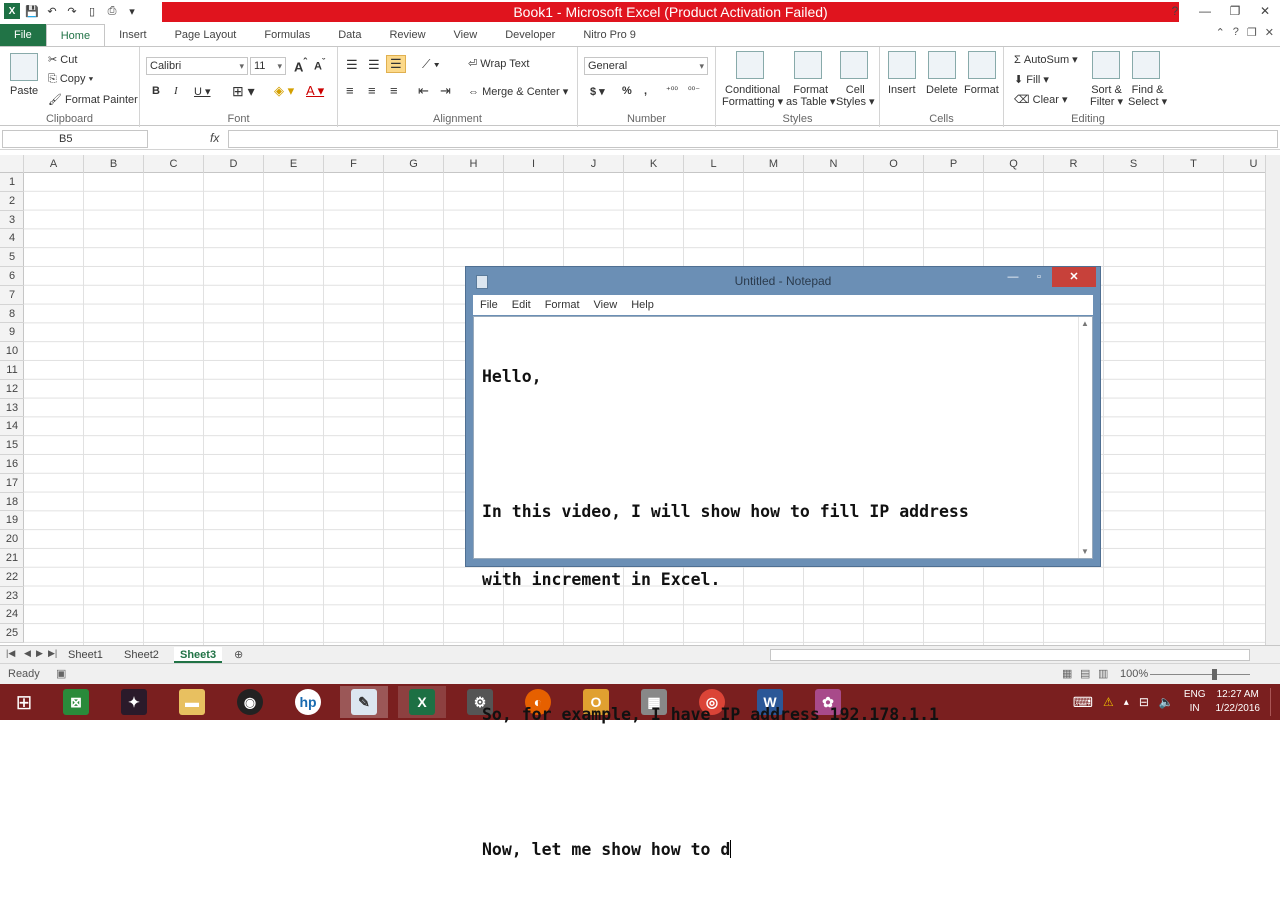 The image size is (1280, 906). Describe the element at coordinates (12, 633) in the screenshot. I see `row-header-25: 25` at that location.